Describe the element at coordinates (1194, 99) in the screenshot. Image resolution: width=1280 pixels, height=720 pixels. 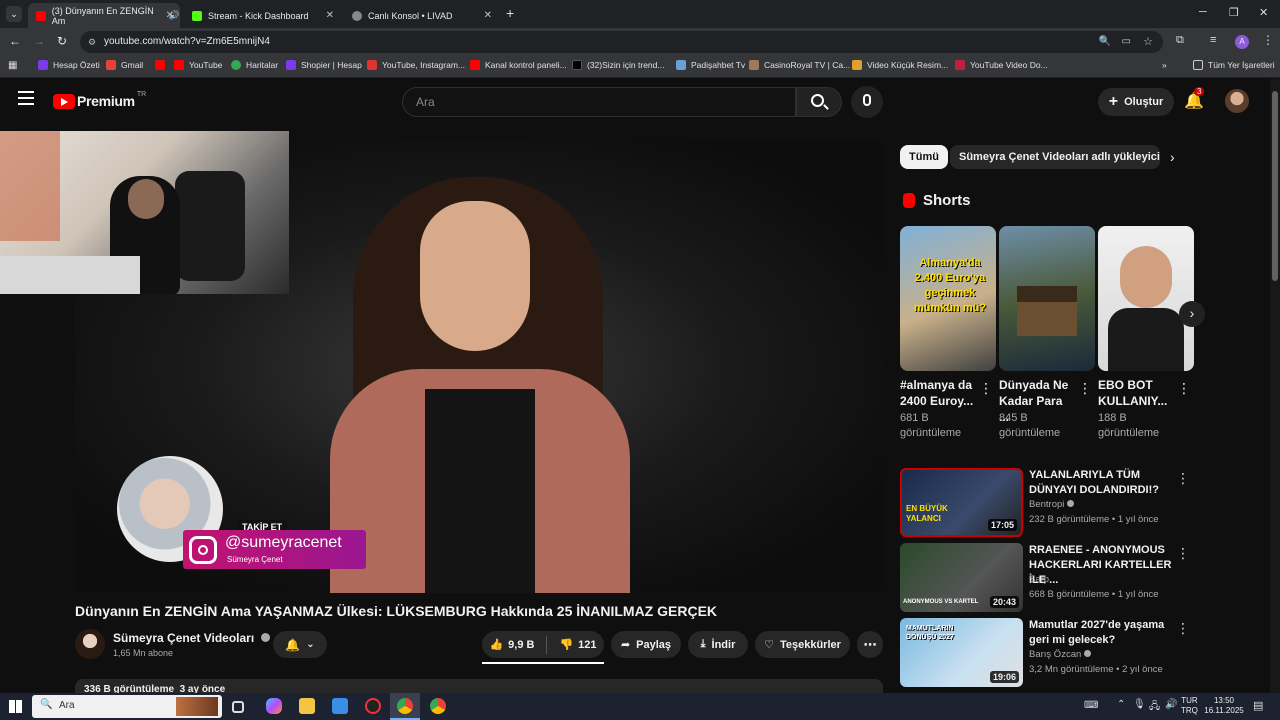
I see `notifications-button: 🔔 3` at that location.